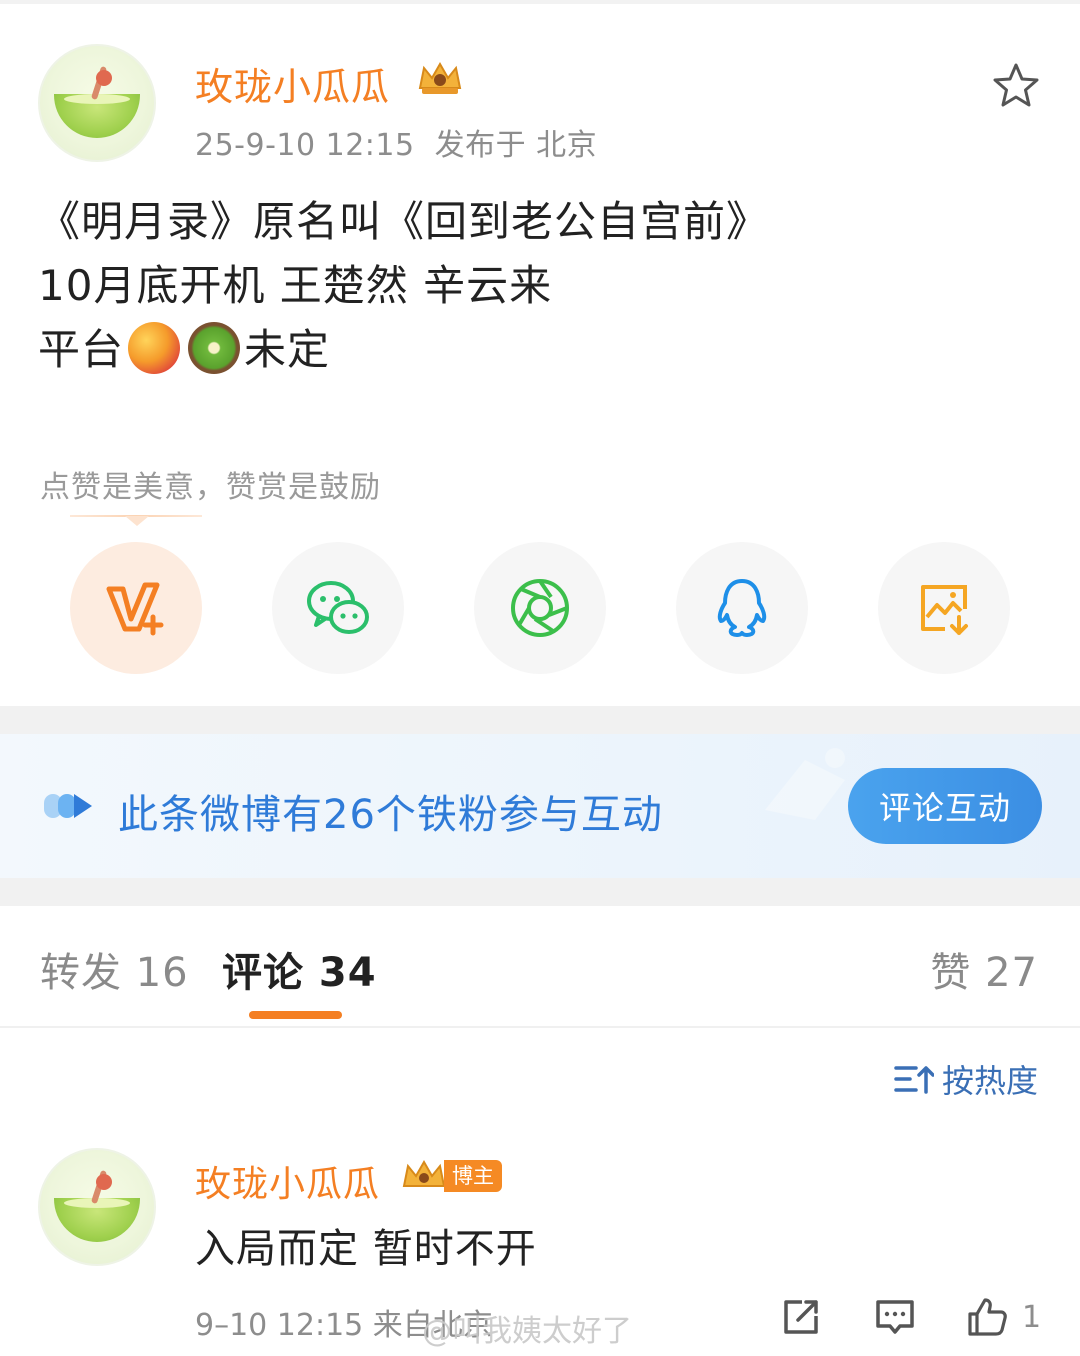  Describe the element at coordinates (68, 806) in the screenshot. I see `iron-fan-icon` at that location.